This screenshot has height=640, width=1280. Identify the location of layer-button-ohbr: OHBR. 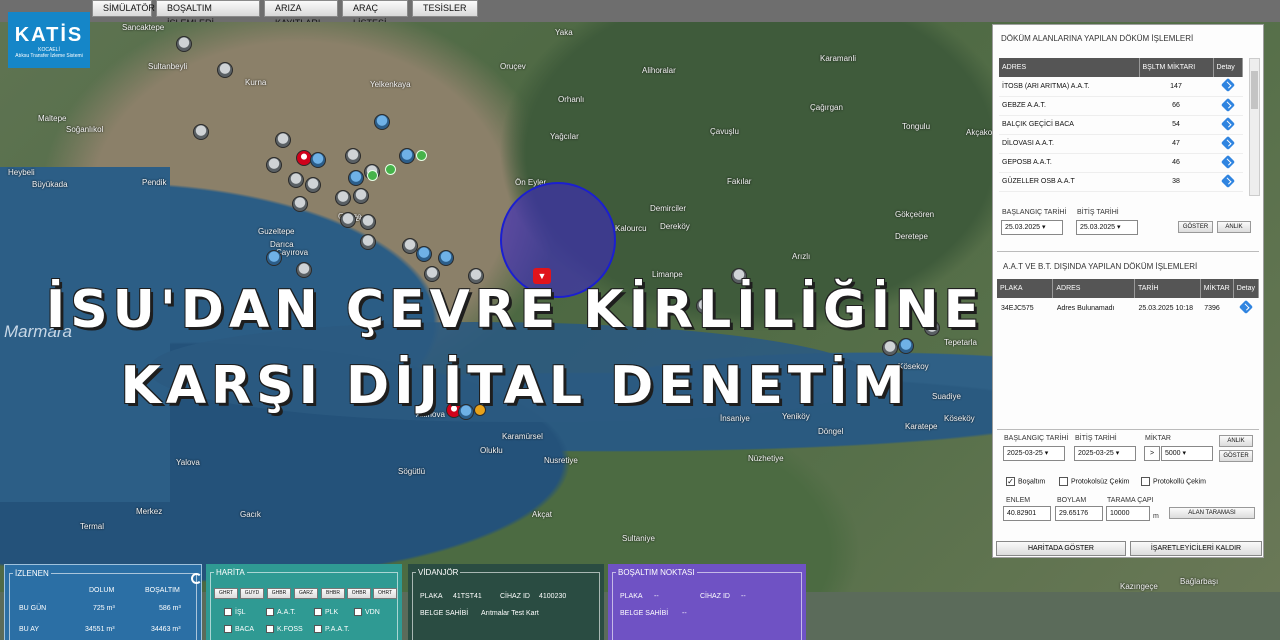
(359, 593).